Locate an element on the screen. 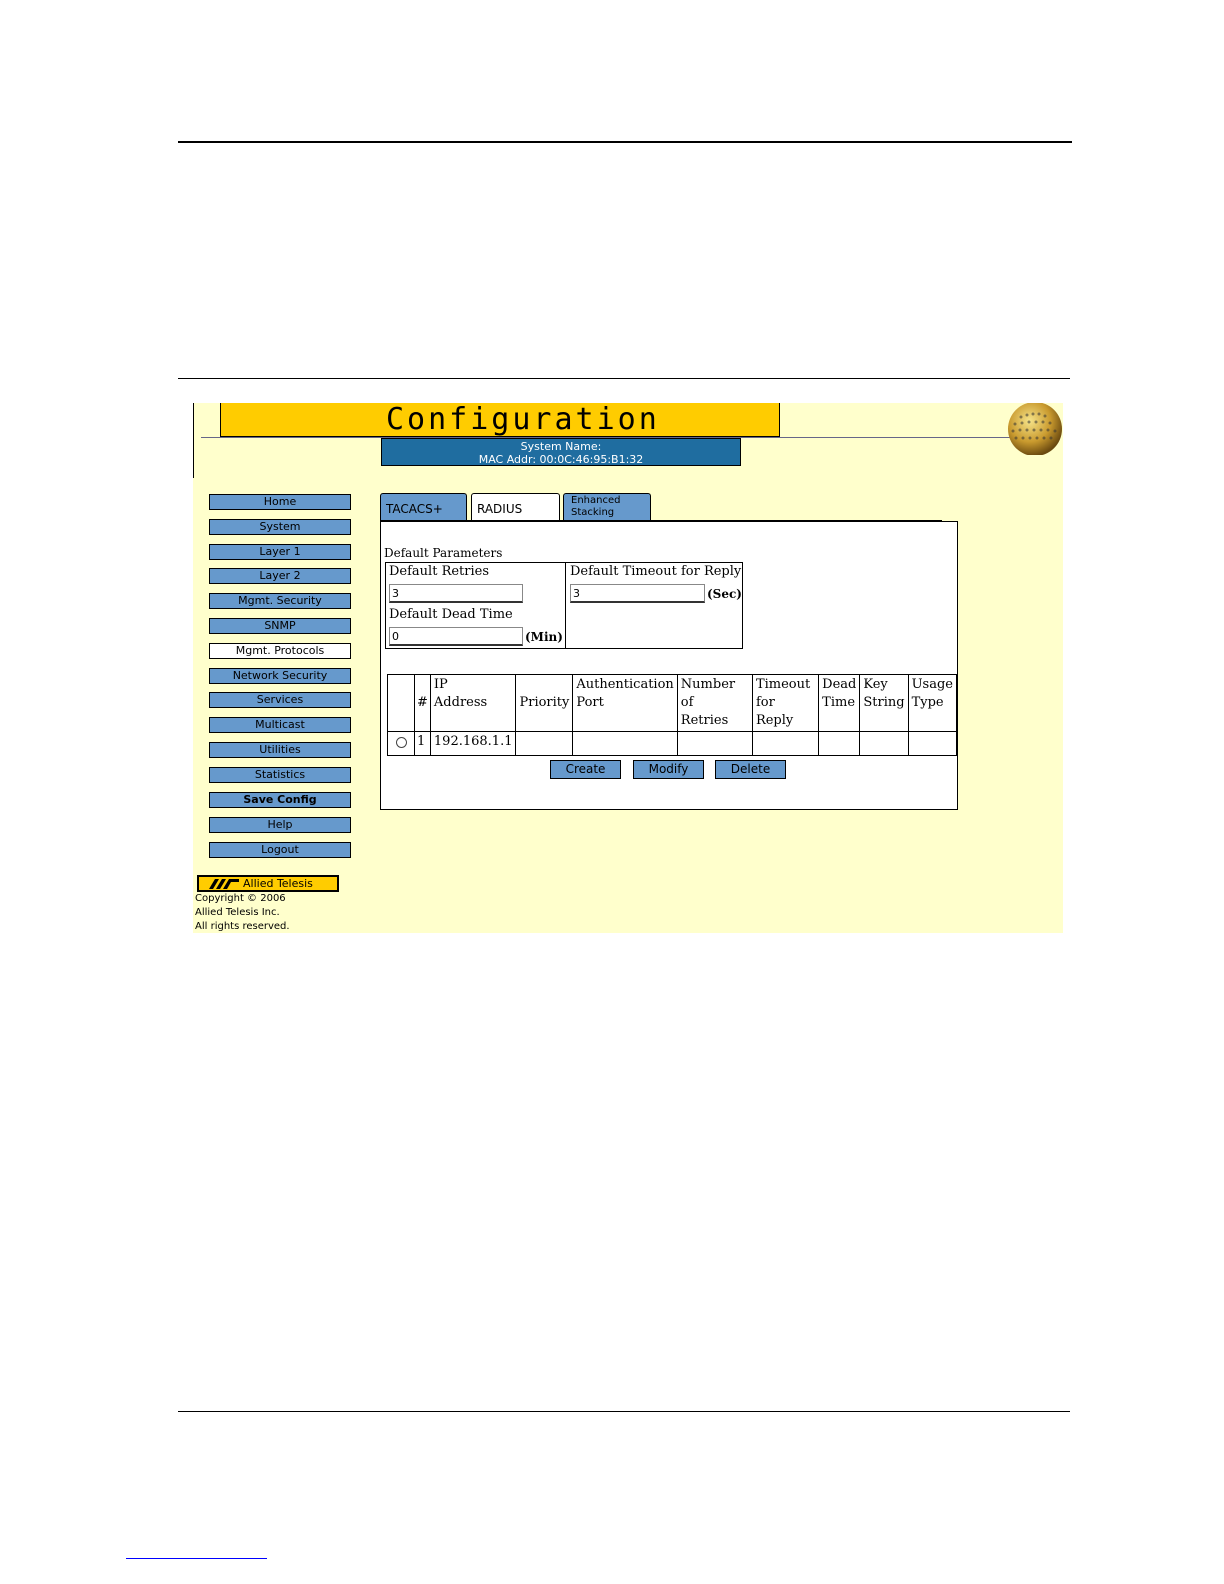 The width and height of the screenshot is (1224, 1584). default-dead-time-input is located at coordinates (456, 636).